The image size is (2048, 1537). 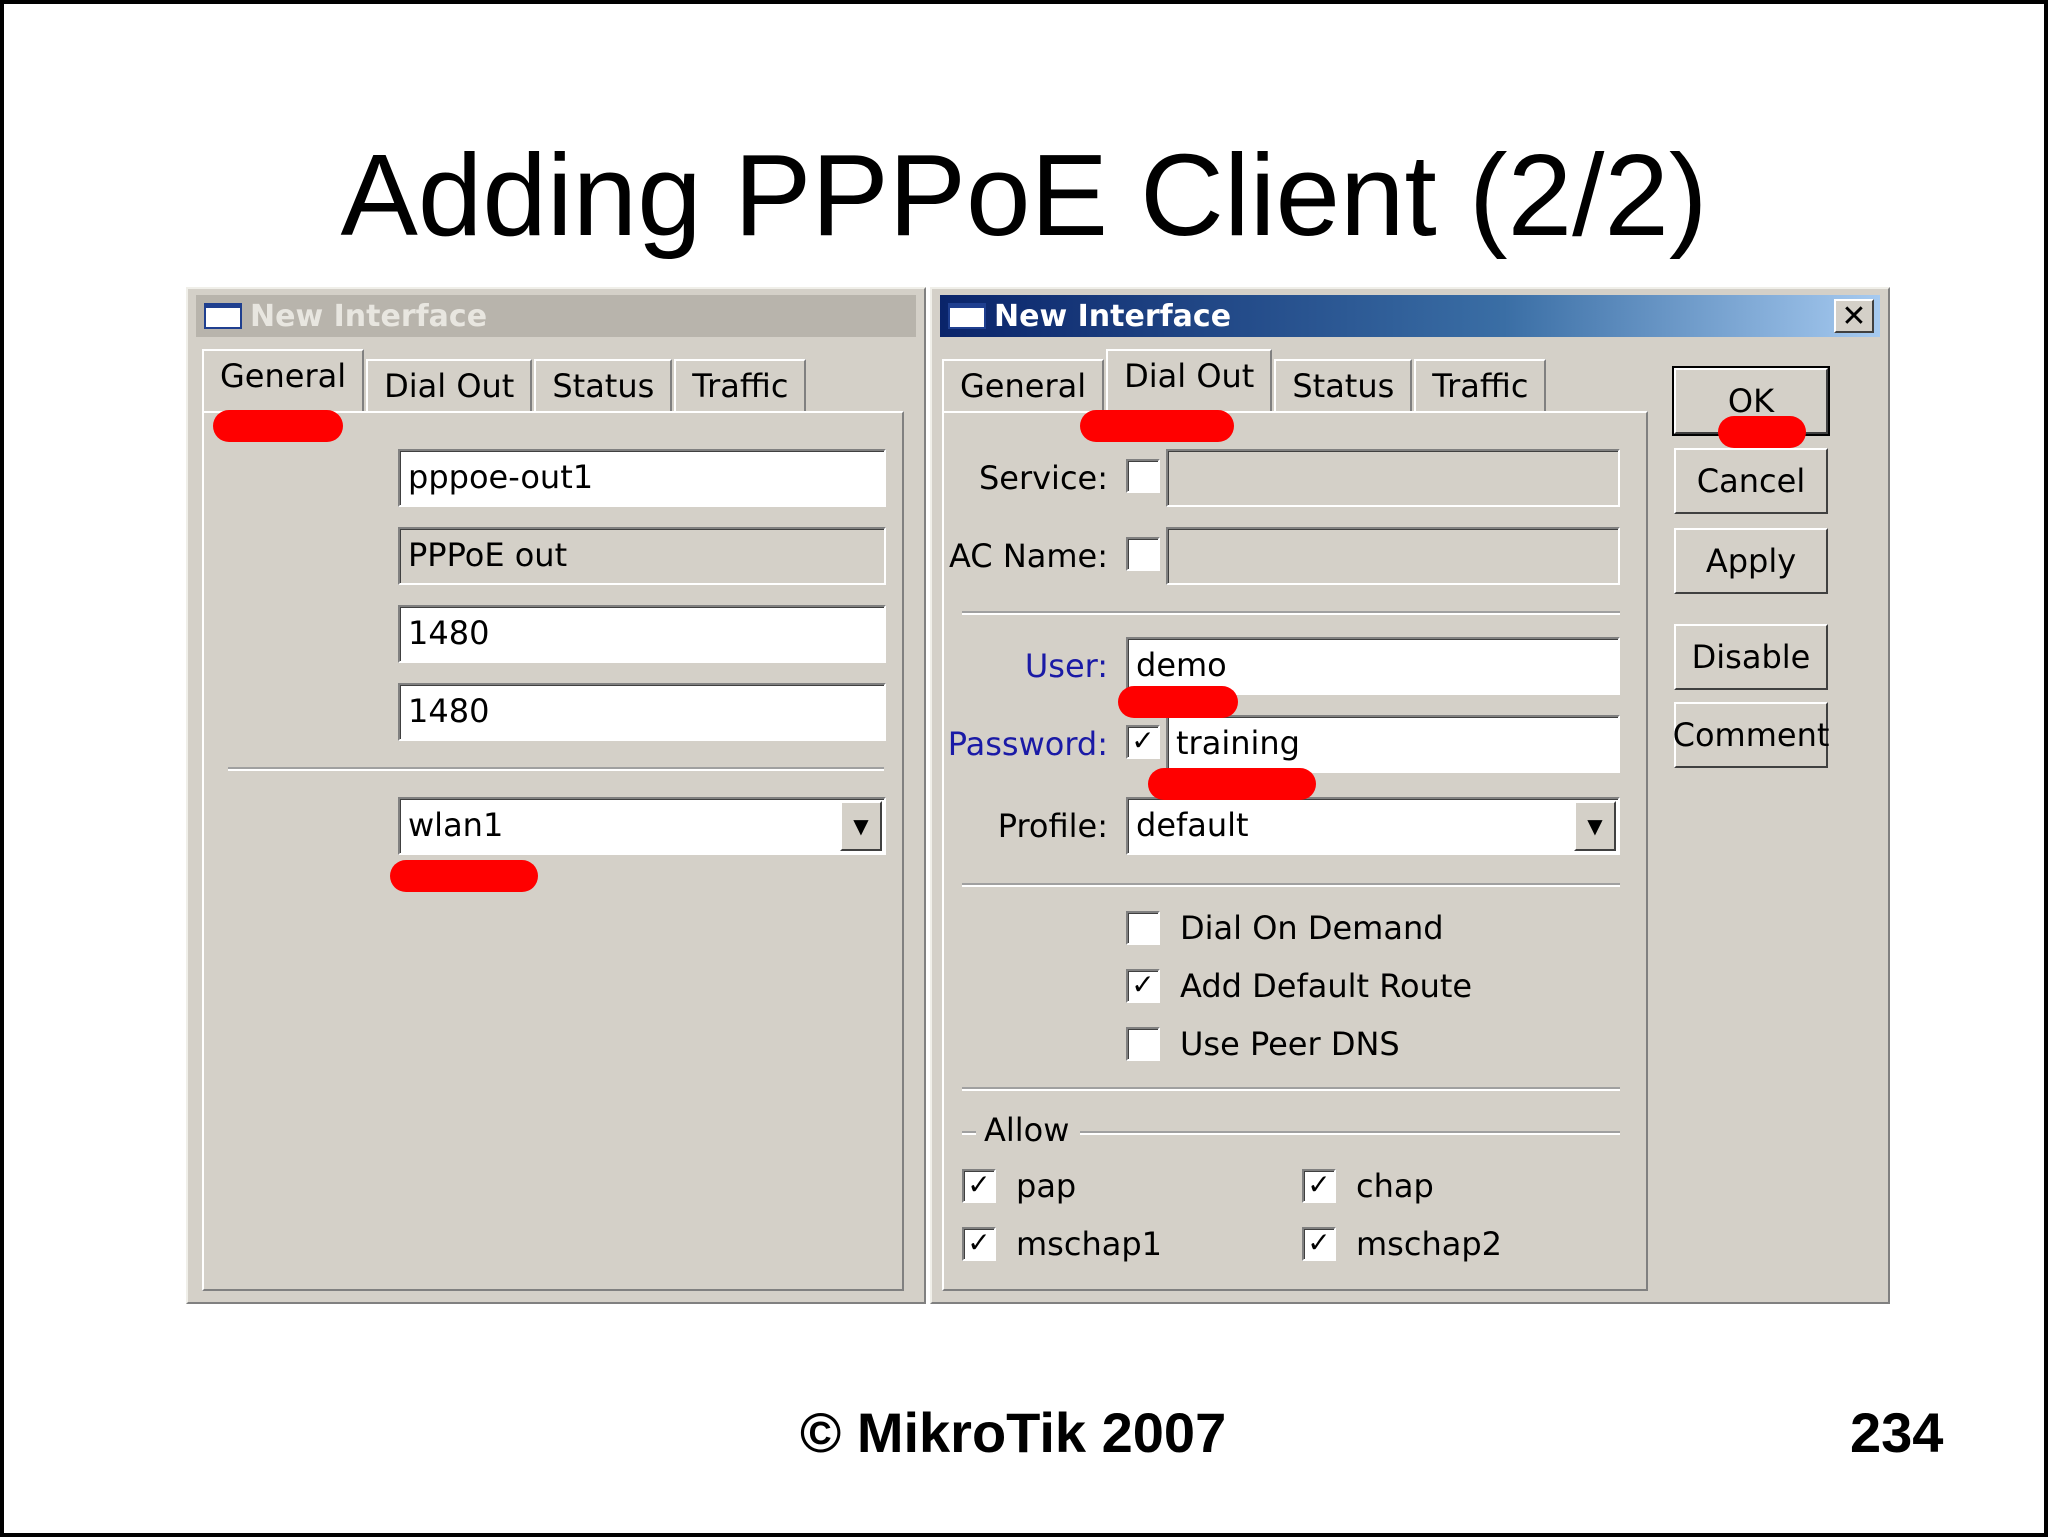 What do you see at coordinates (642, 556) in the screenshot?
I see `type-field: PPPoE out` at bounding box center [642, 556].